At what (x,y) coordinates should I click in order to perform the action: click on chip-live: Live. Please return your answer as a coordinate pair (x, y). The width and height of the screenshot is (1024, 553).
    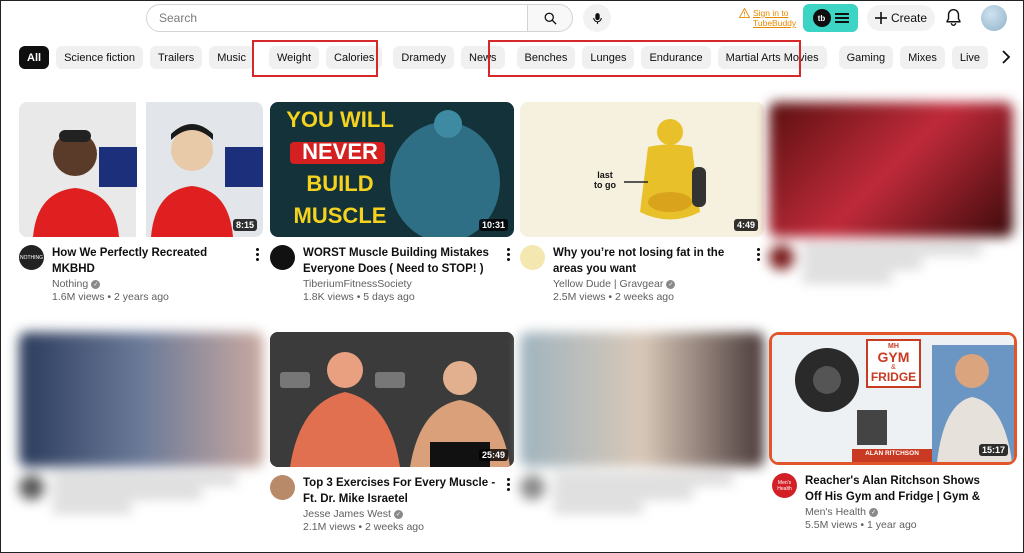
    Looking at the image, I should click on (970, 57).